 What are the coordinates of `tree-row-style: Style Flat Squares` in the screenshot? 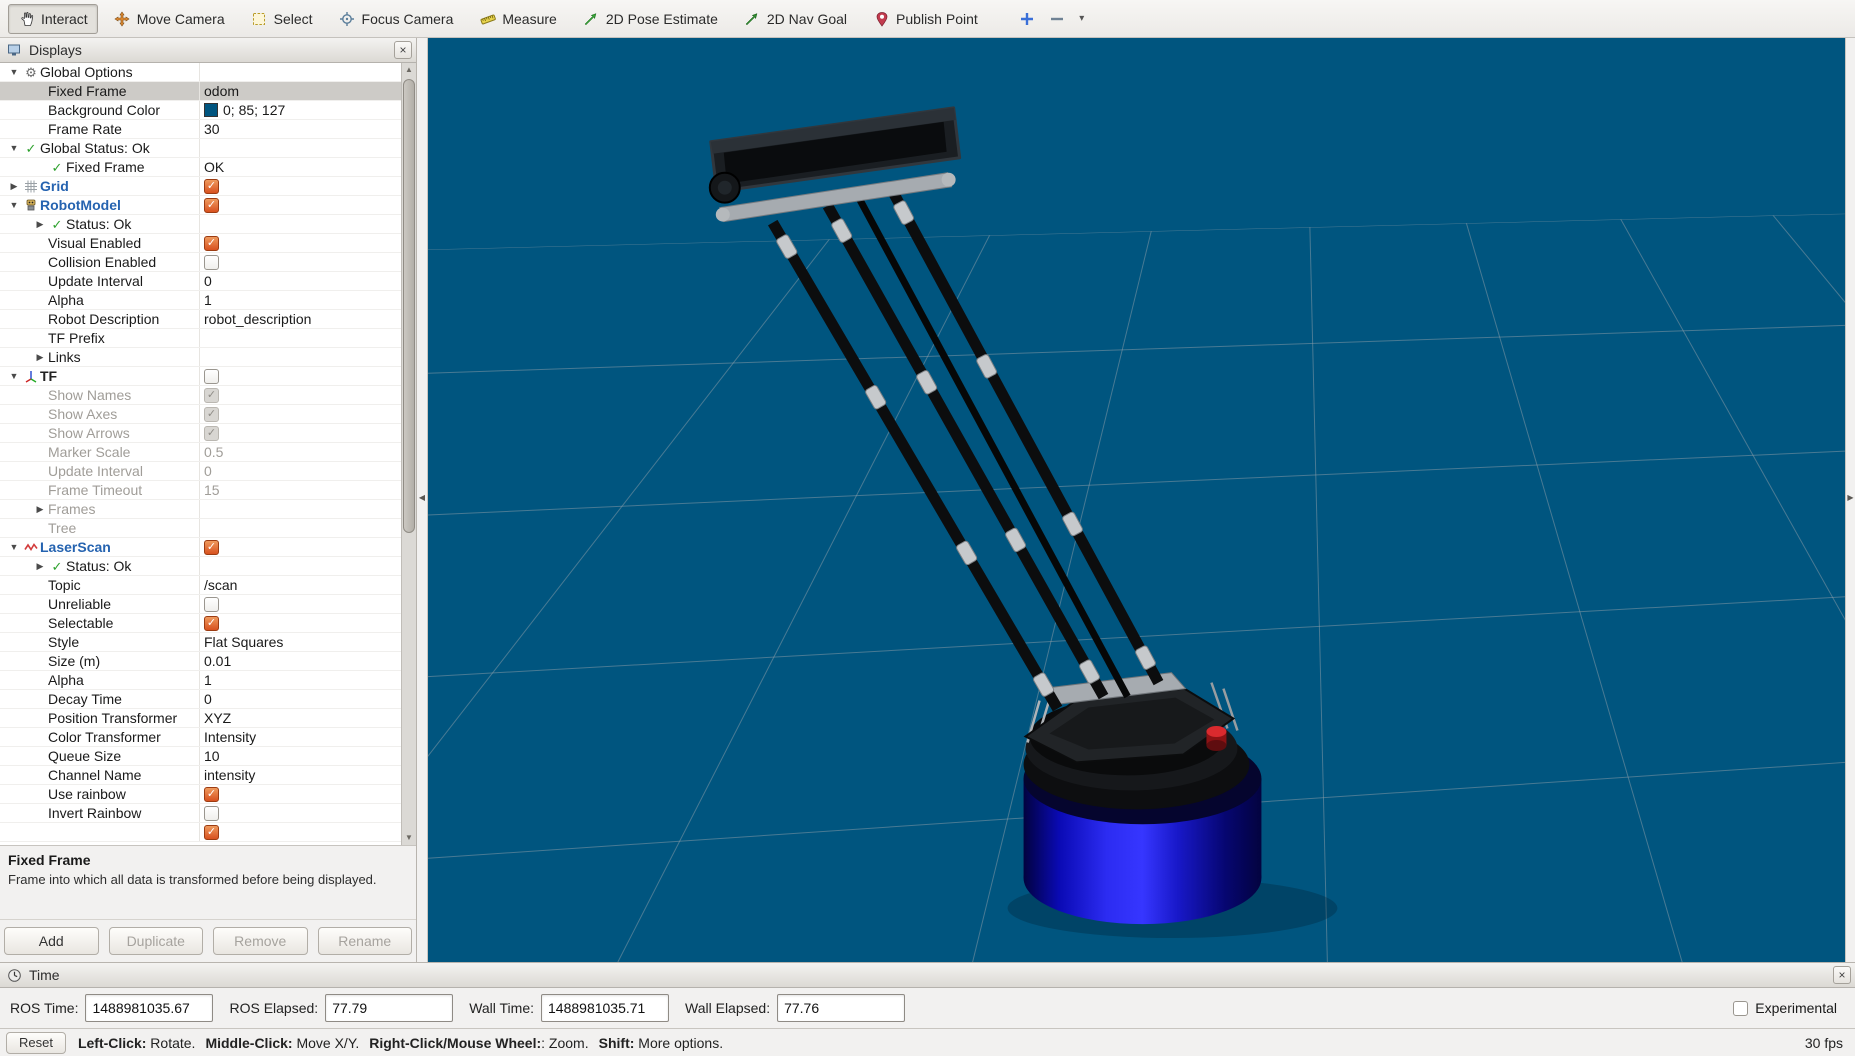 It's located at (200, 642).